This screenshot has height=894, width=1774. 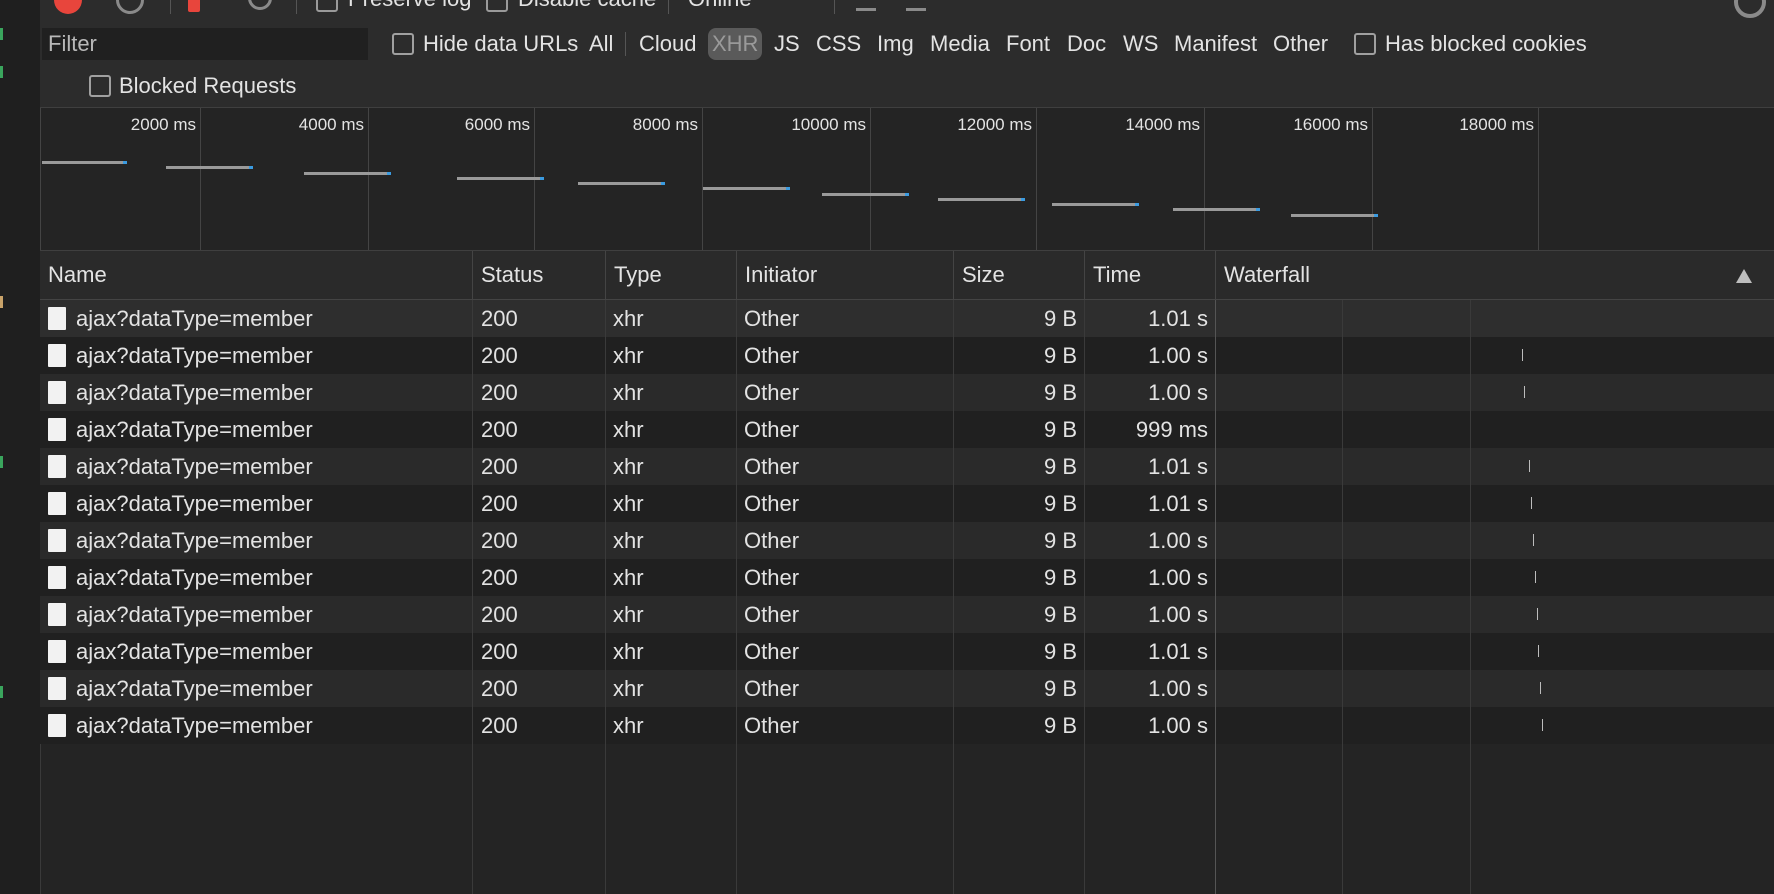 What do you see at coordinates (960, 44) in the screenshot?
I see `filter-type-media: Media` at bounding box center [960, 44].